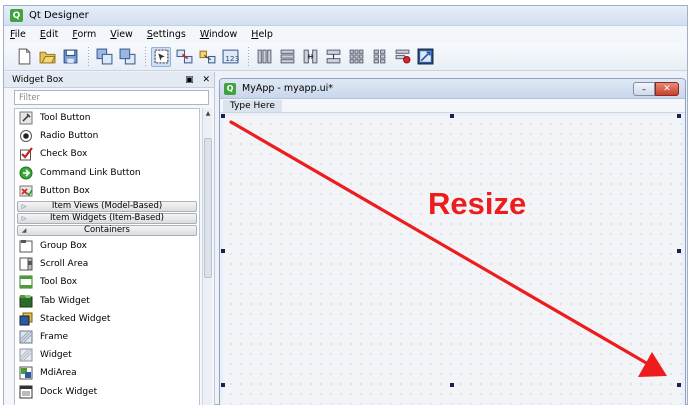 Image resolution: width=690 pixels, height=405 pixels. Describe the element at coordinates (63, 246) in the screenshot. I see `widget-item-label: Group Box` at that location.